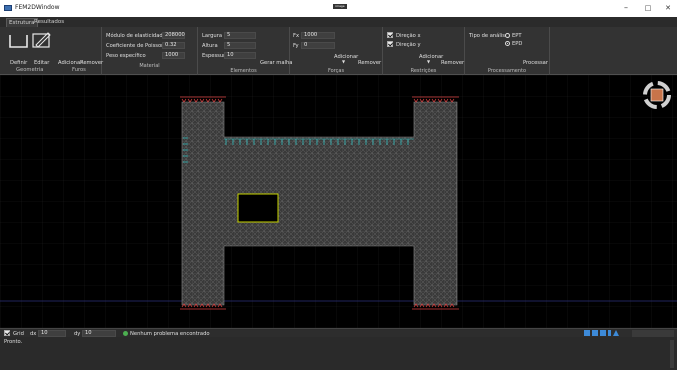  What do you see at coordinates (408, 36) in the screenshot?
I see `direction-x-label: Direção x` at bounding box center [408, 36].